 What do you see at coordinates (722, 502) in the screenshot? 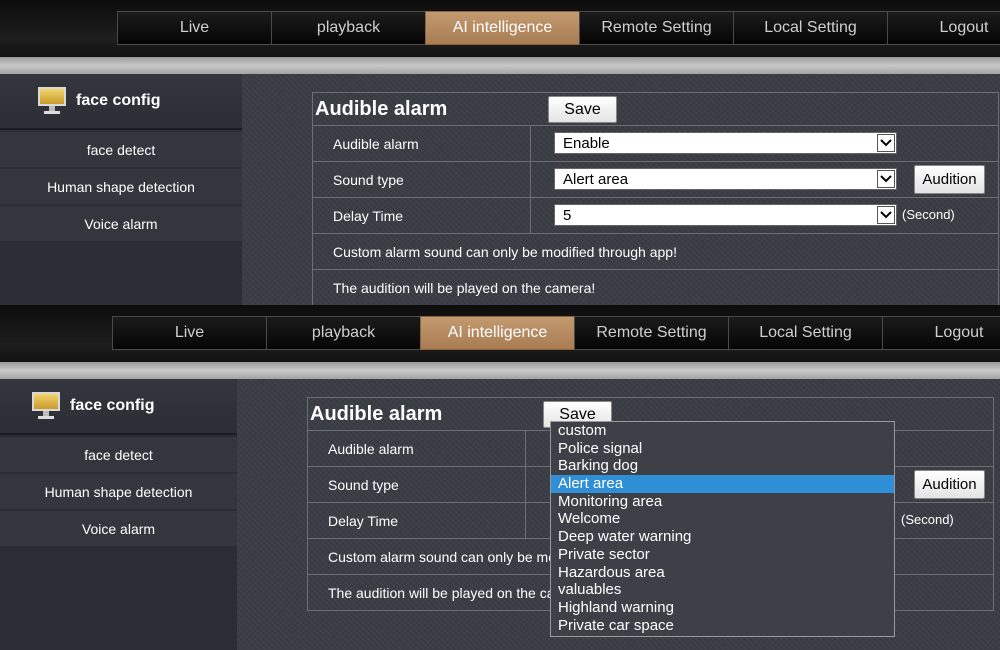
I see `dropdown-option: Monitoring area` at bounding box center [722, 502].